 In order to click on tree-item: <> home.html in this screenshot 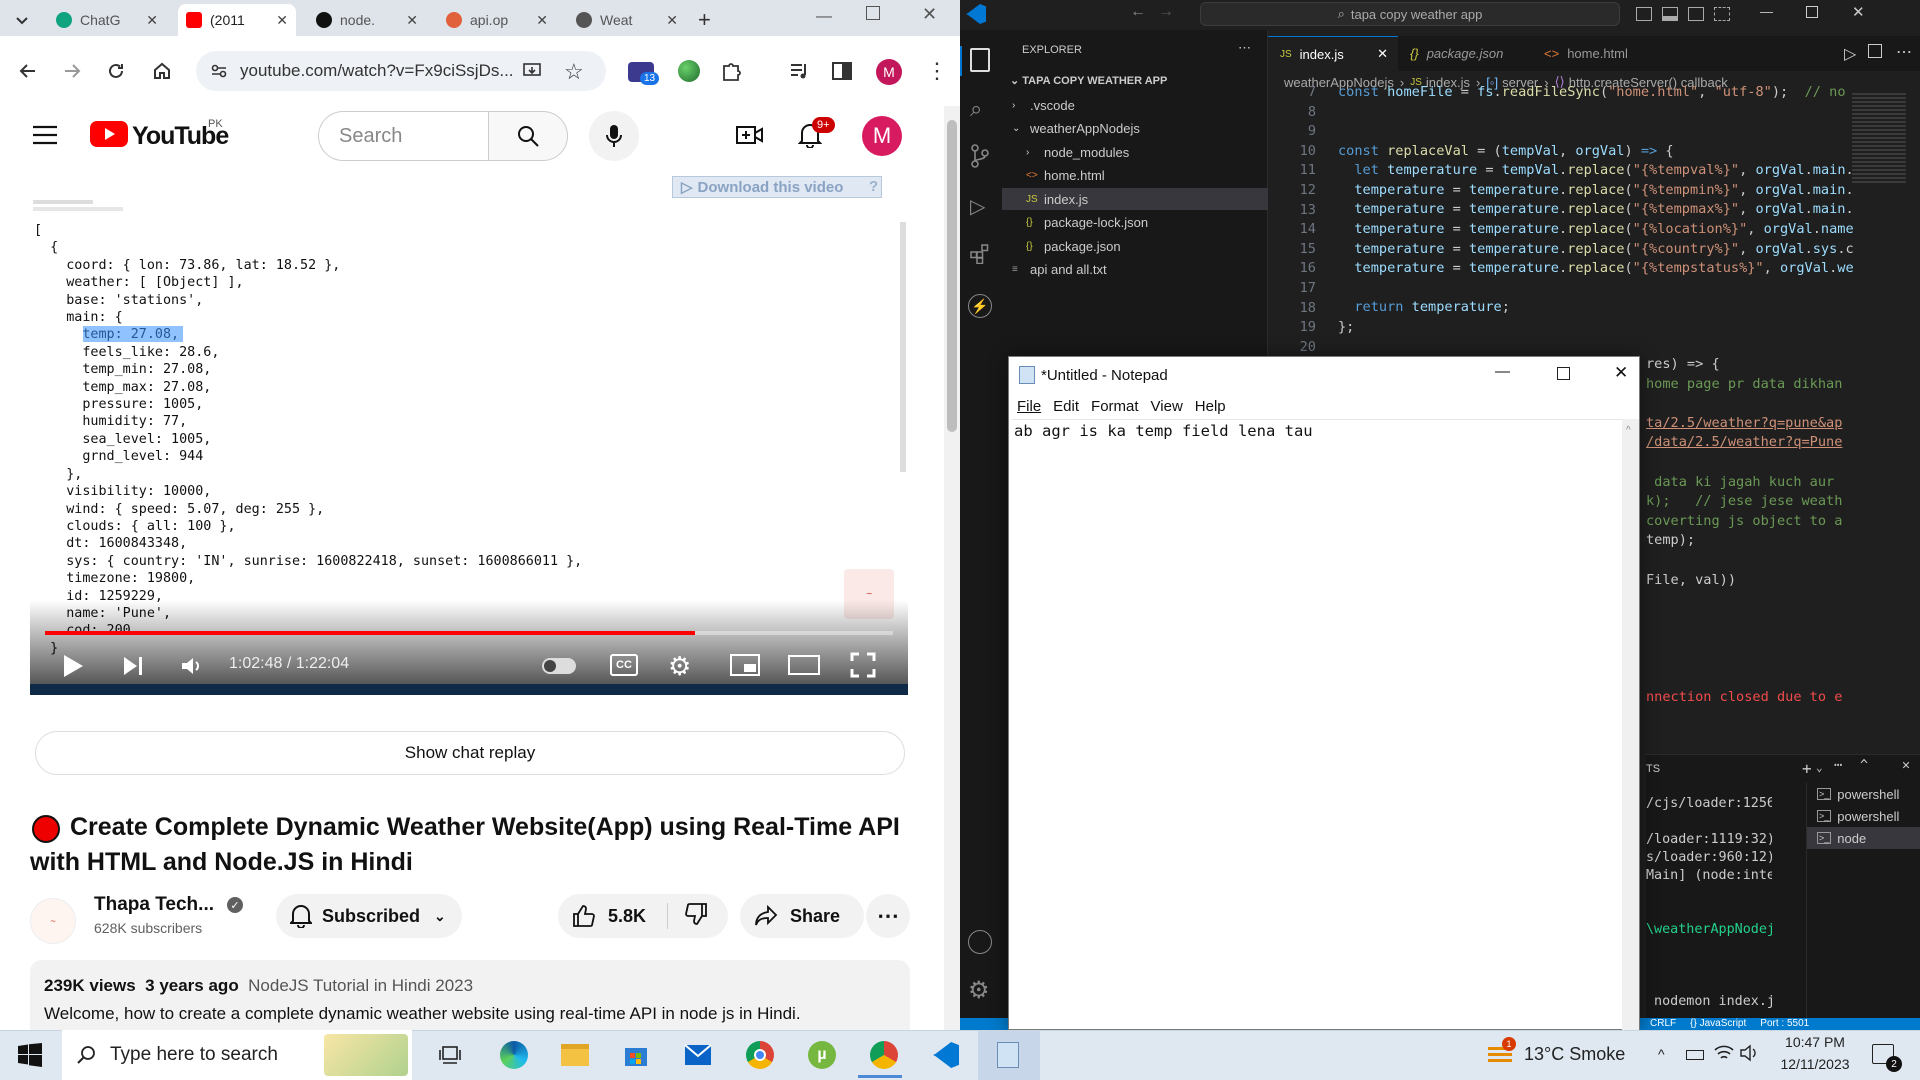, I will do `click(1135, 176)`.